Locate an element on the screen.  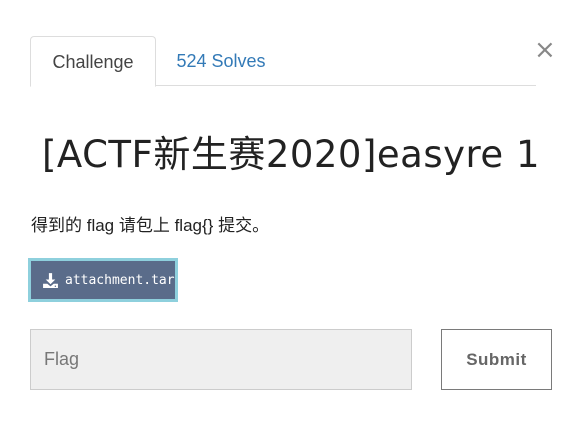
download-icon is located at coordinates (50, 280).